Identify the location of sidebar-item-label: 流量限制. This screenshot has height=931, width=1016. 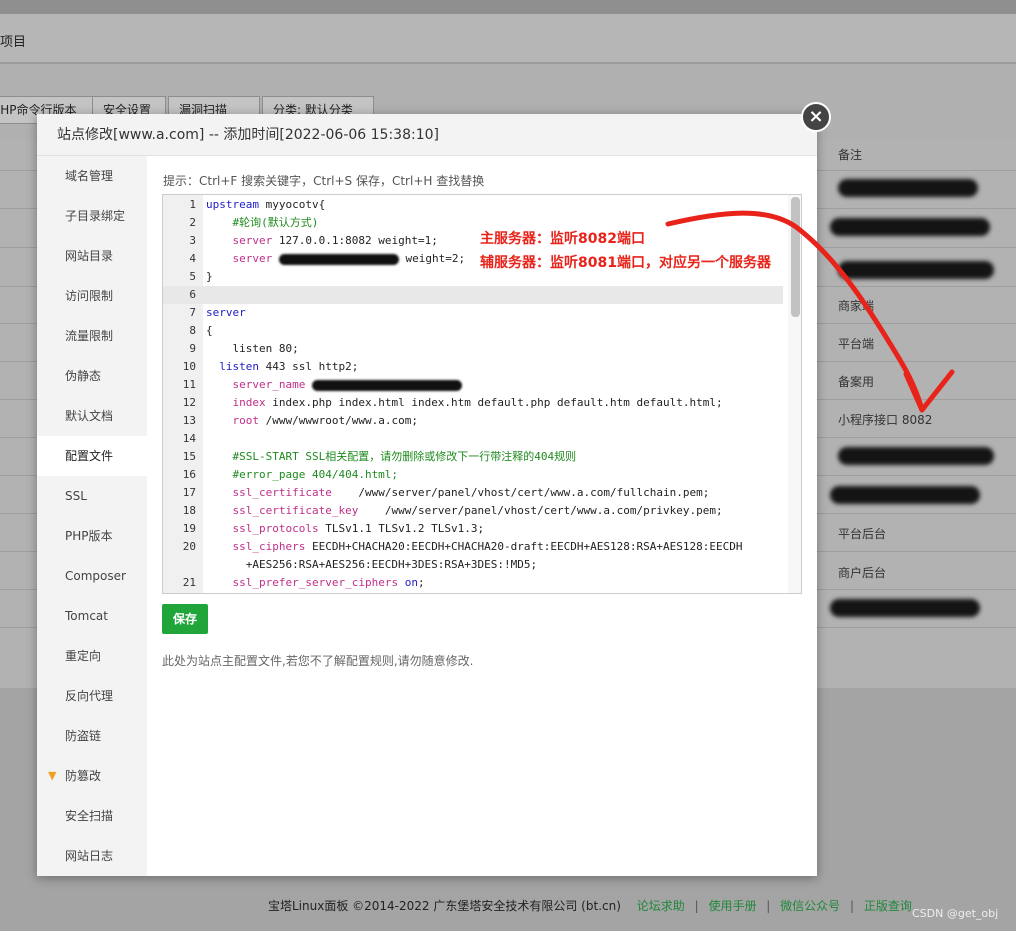
(89, 336).